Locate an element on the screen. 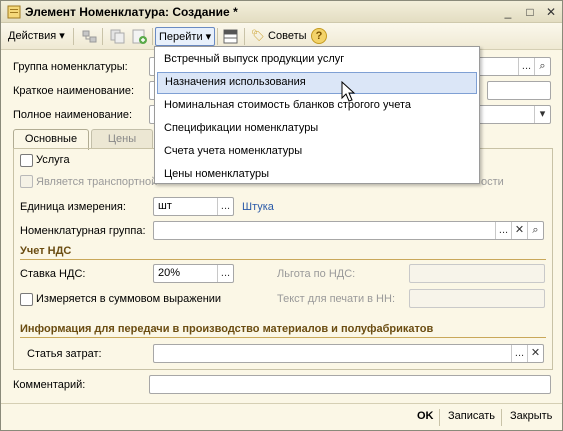  comment-field is located at coordinates (350, 384).